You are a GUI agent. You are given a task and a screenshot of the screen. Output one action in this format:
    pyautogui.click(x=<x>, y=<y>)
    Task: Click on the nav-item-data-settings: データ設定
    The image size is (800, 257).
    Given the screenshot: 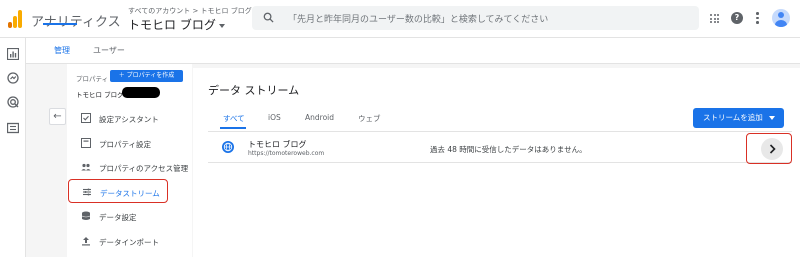 What is the action you would take?
    pyautogui.click(x=130, y=216)
    